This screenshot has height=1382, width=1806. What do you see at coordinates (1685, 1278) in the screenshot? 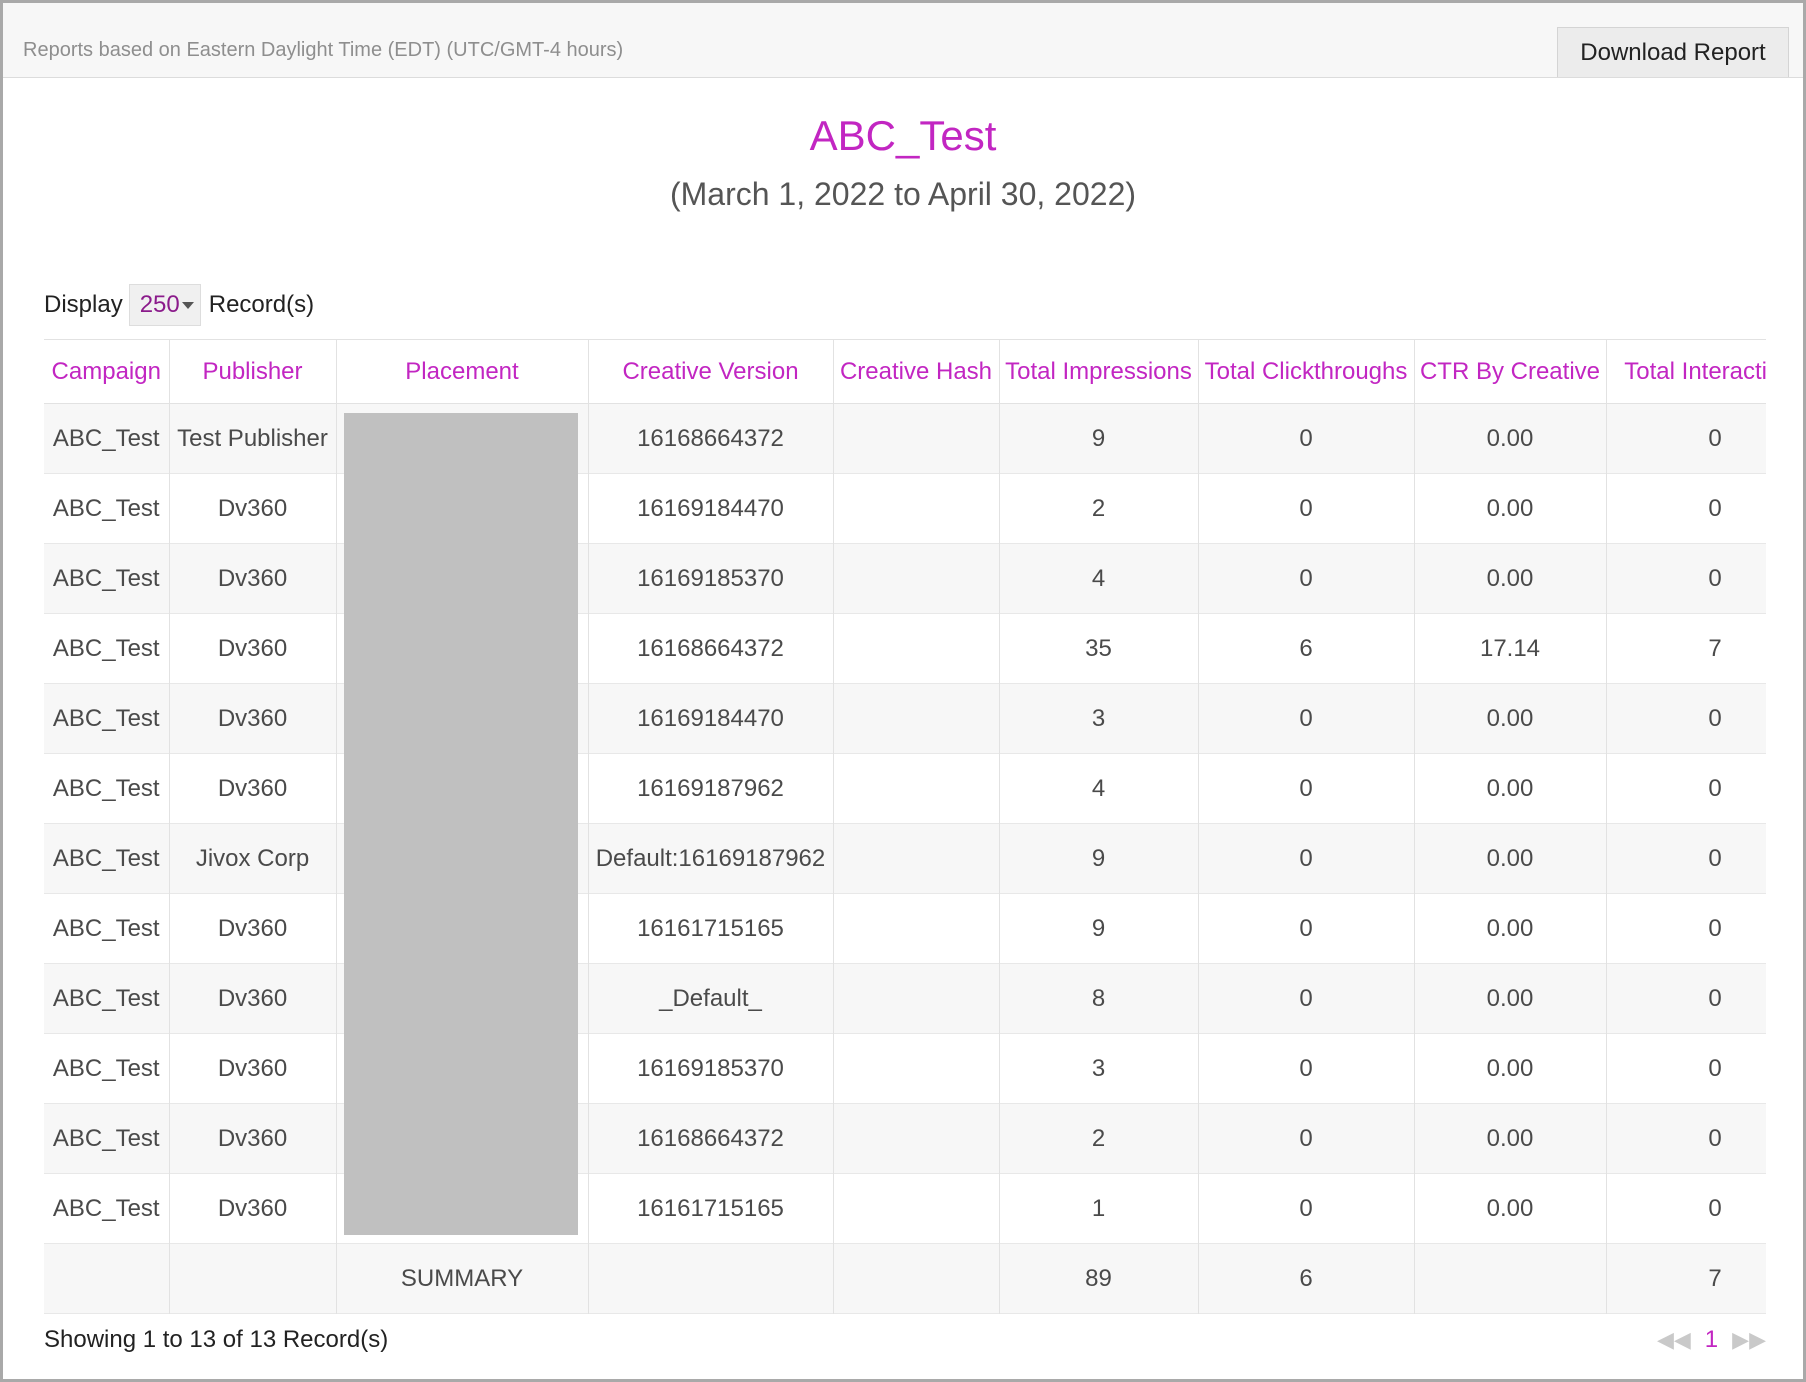
I see `summary-cell-total-interactions: 7` at bounding box center [1685, 1278].